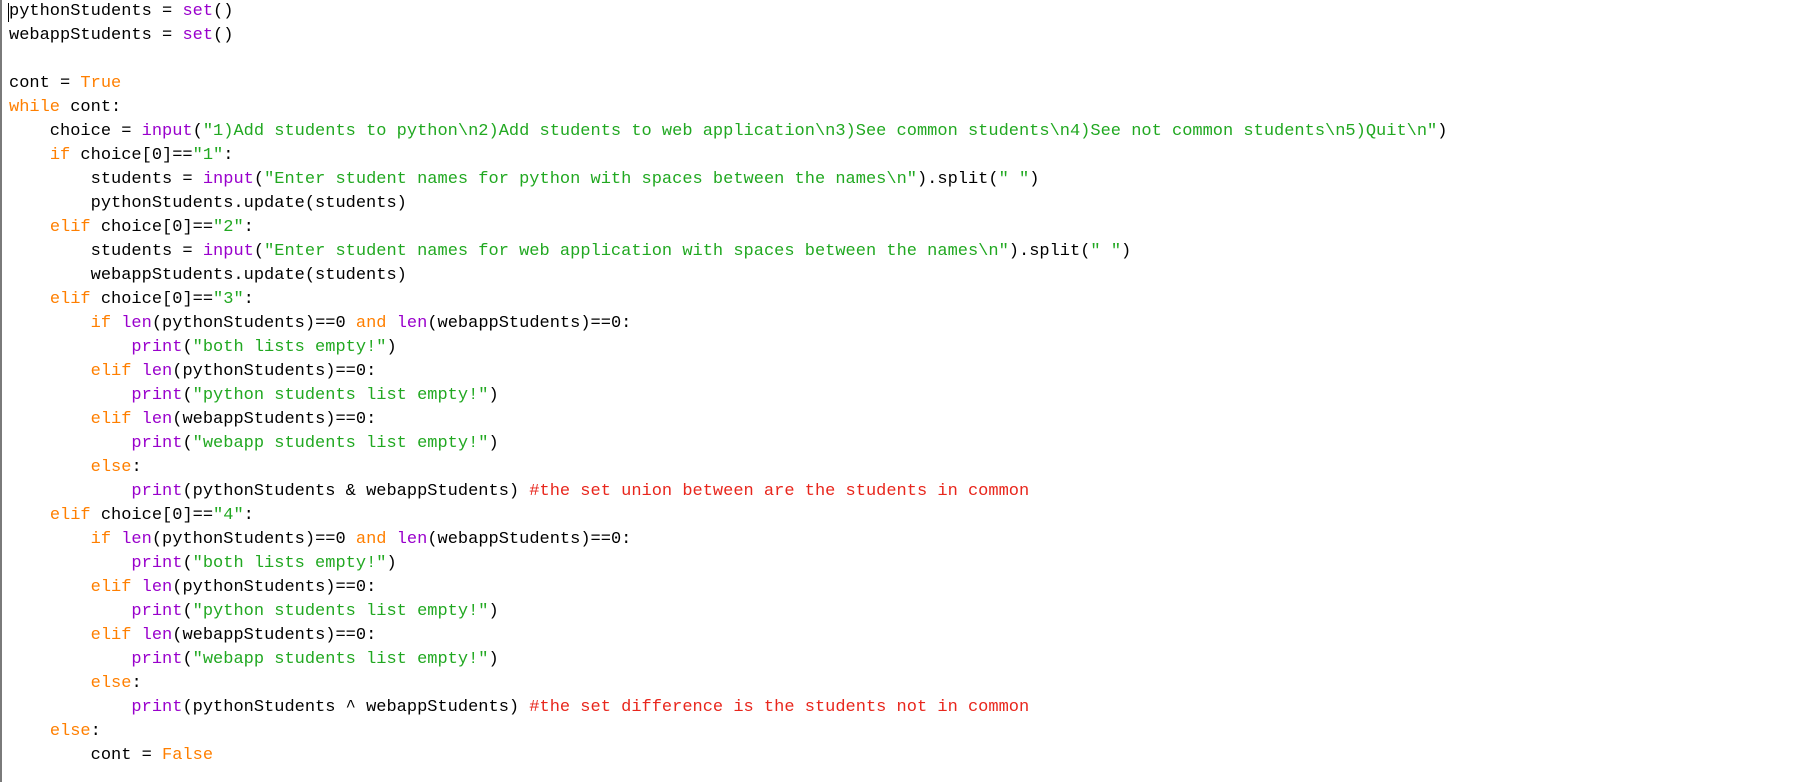 The height and width of the screenshot is (782, 1815). Describe the element at coordinates (728, 204) in the screenshot. I see `code-line: pythonStudents.update(students)` at that location.